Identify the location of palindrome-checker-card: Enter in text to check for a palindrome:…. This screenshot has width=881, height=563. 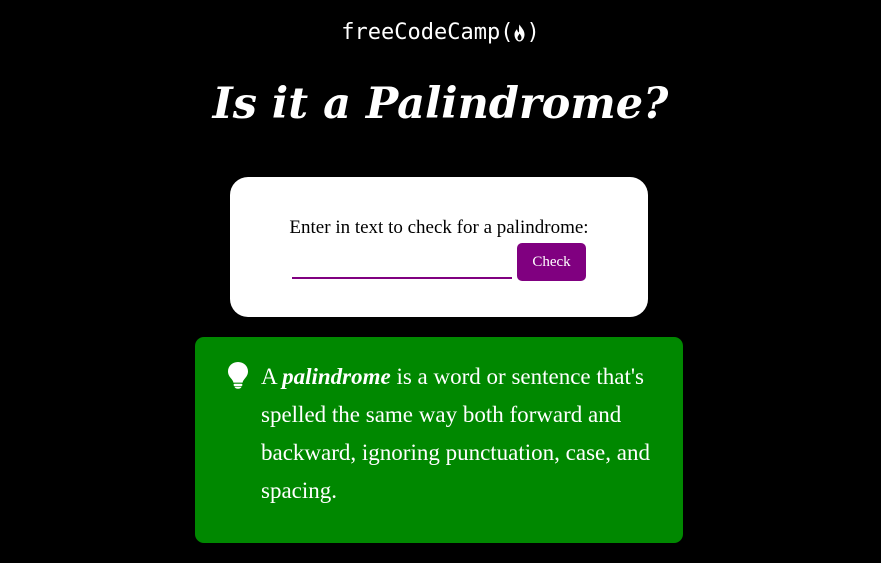
(439, 247).